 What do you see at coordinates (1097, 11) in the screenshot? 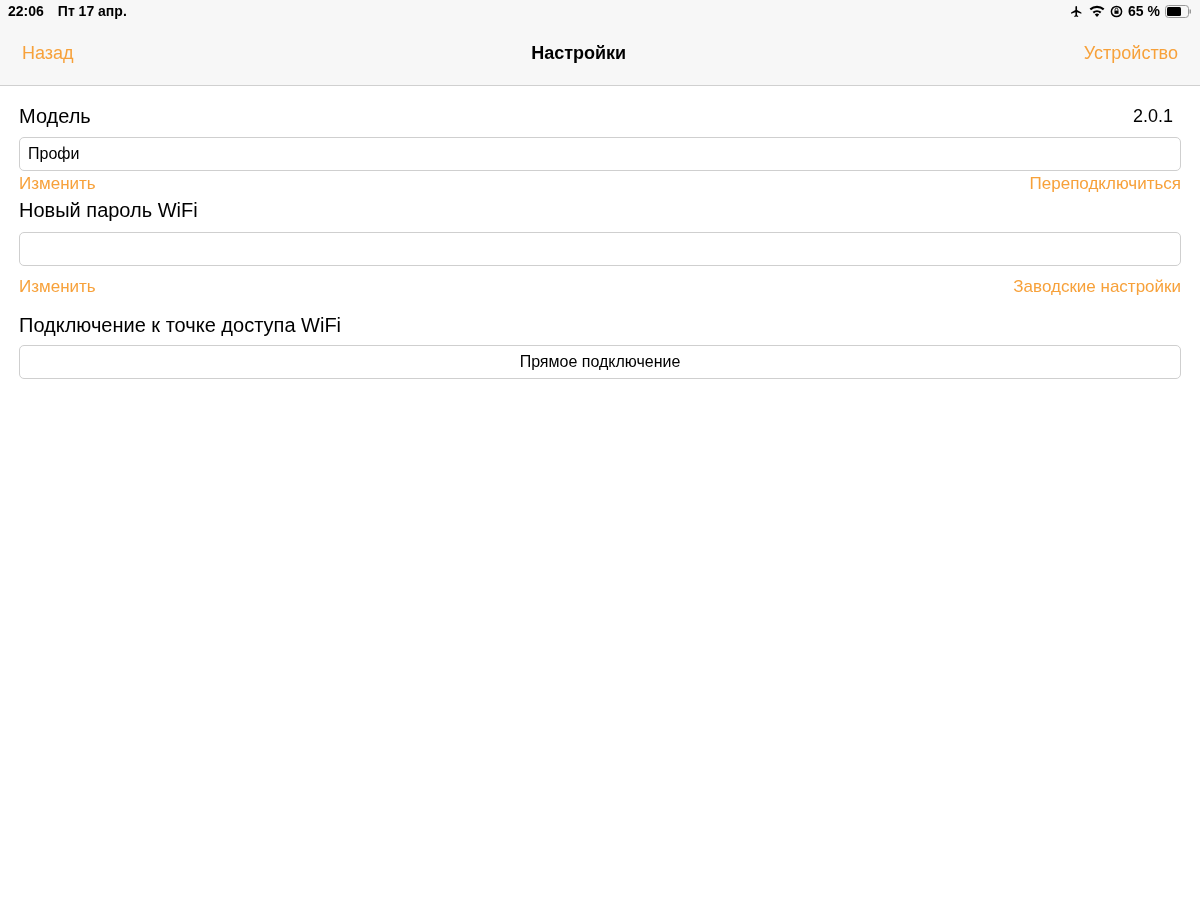
I see `wifi-icon` at bounding box center [1097, 11].